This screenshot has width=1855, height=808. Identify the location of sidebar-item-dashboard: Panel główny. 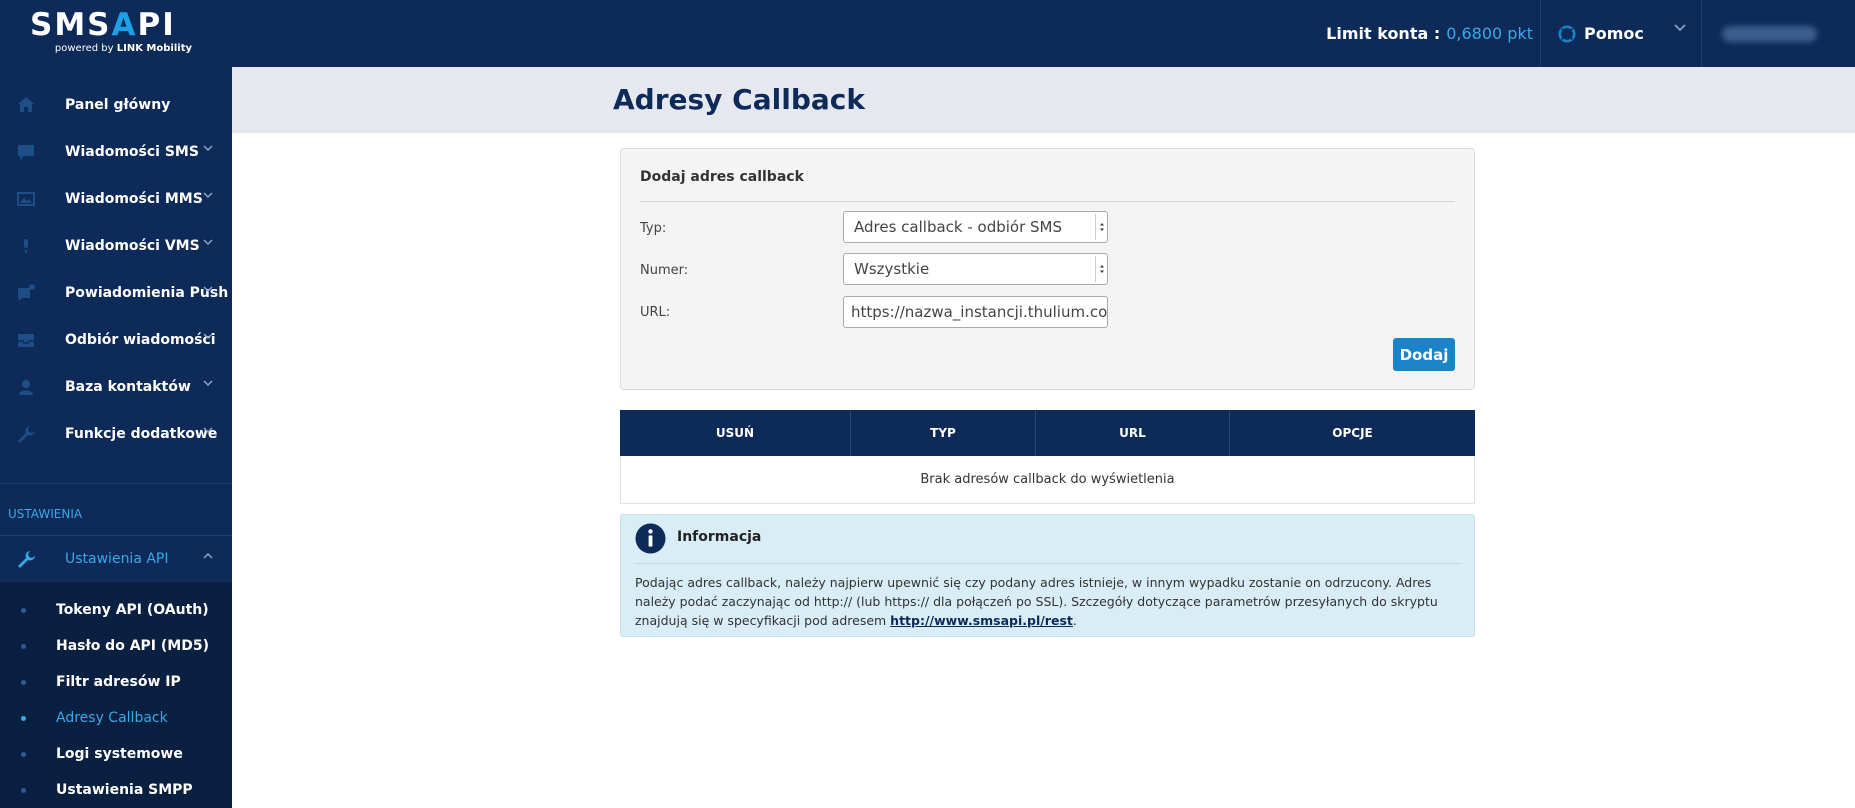
(116, 104).